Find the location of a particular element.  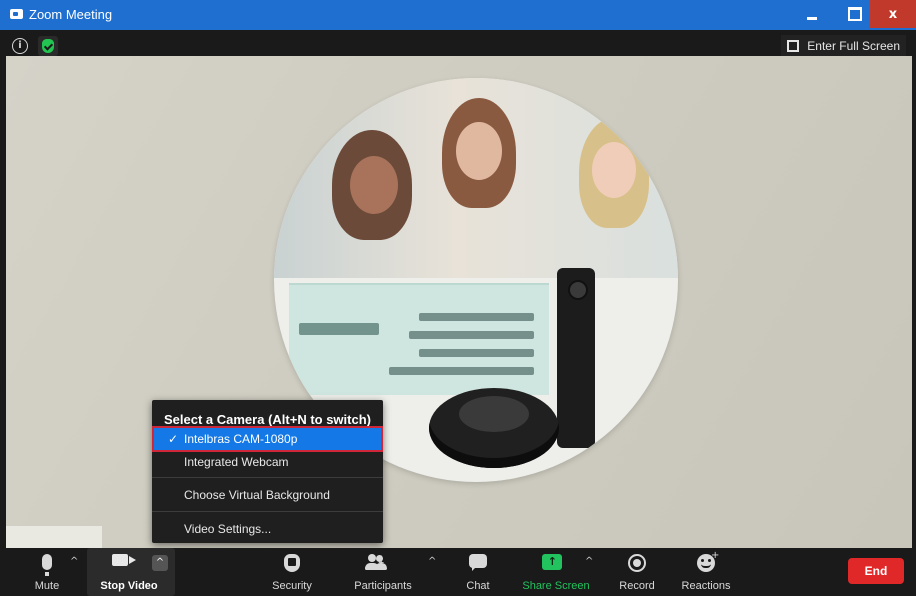

choose-virtual-background-item: Choose Virtual Background is located at coordinates (267, 495).